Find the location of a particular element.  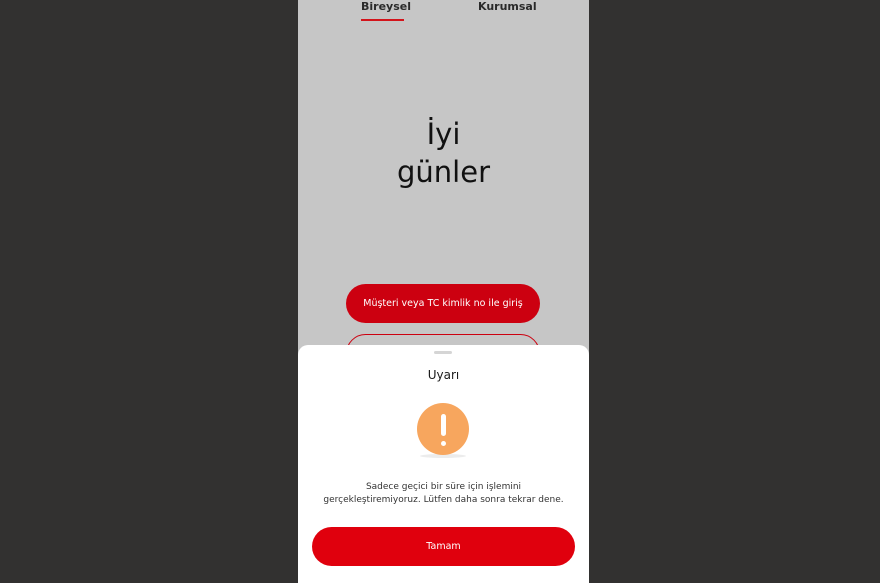

tab-bireysel: Bireysel is located at coordinates (386, 6).